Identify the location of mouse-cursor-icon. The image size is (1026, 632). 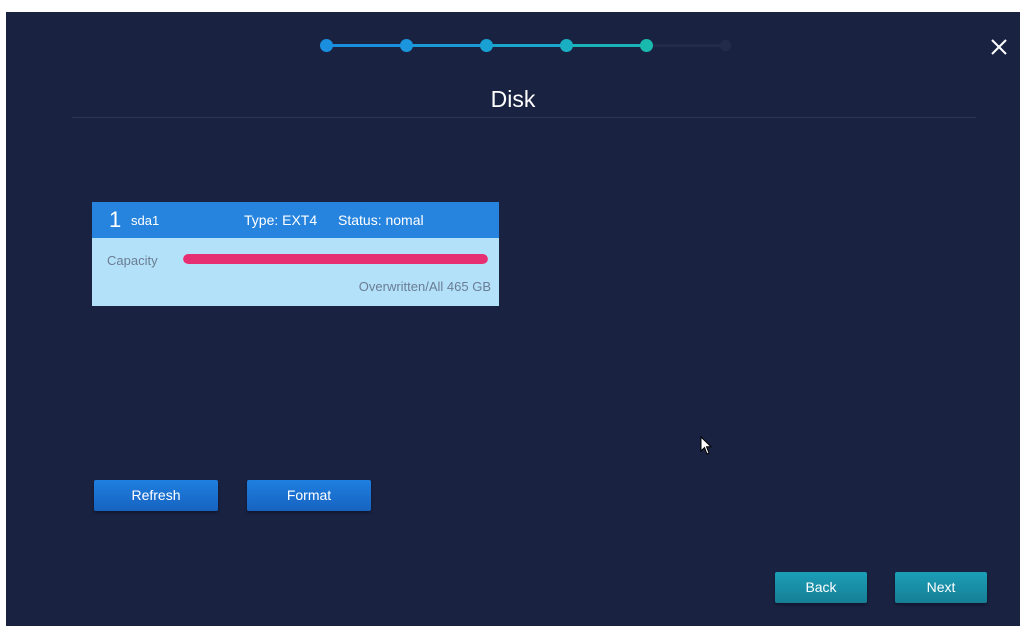
(706, 445).